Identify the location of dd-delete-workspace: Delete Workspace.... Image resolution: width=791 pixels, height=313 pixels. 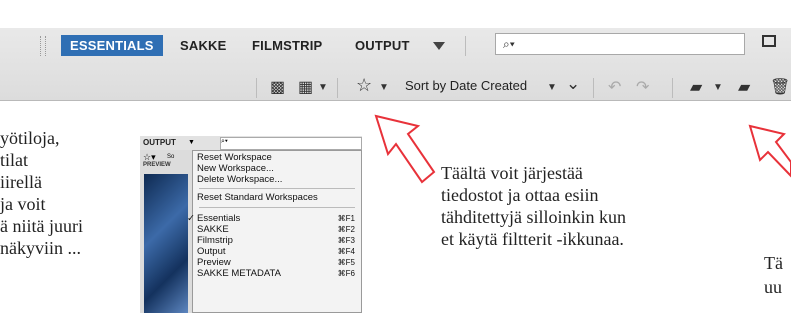
(240, 179).